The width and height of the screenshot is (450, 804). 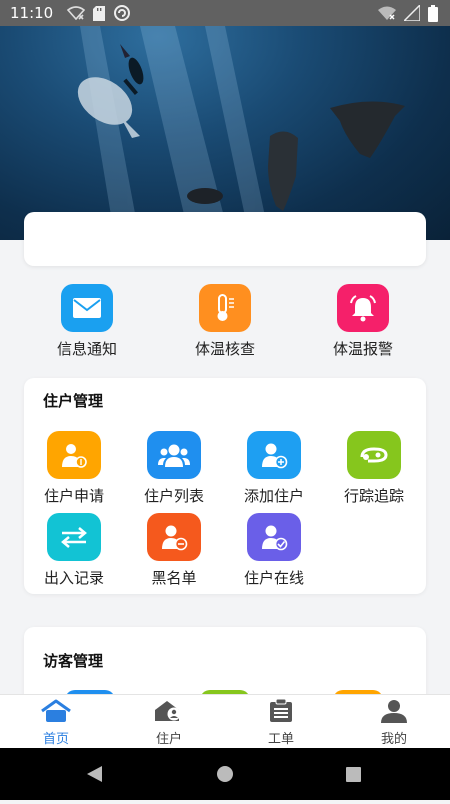 I want to click on grid-item-access-record: 出入记录, so click(x=74, y=550).